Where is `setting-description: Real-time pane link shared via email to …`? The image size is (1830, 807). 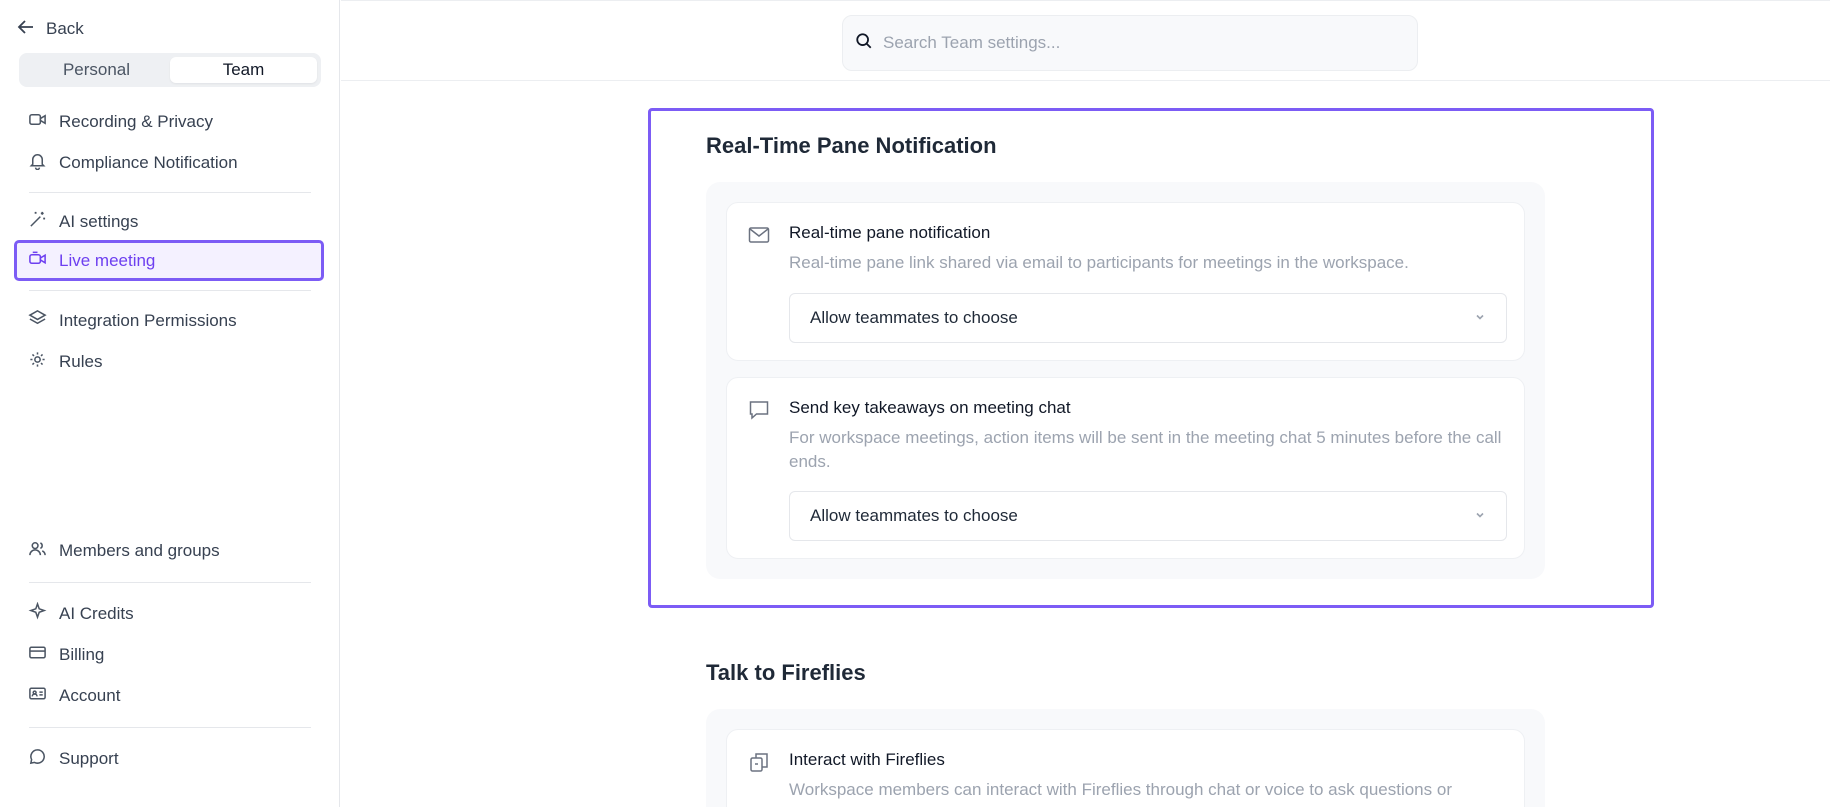 setting-description: Real-time pane link shared via email to … is located at coordinates (1099, 262).